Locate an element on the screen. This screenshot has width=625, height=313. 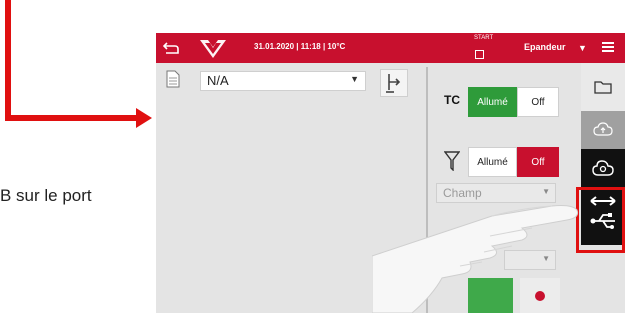
annotation-arrow-horizontal is located at coordinates (72, 118).